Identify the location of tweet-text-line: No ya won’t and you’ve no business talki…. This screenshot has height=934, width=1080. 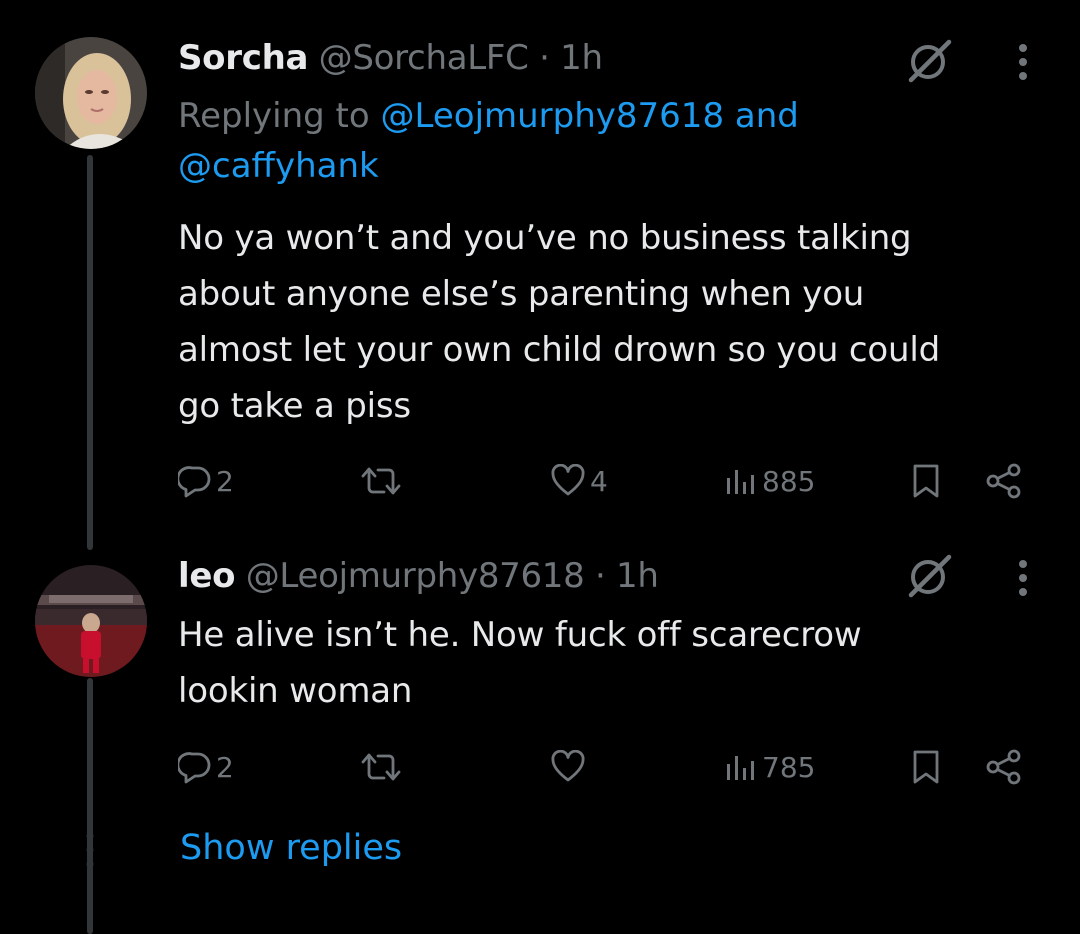
(545, 238).